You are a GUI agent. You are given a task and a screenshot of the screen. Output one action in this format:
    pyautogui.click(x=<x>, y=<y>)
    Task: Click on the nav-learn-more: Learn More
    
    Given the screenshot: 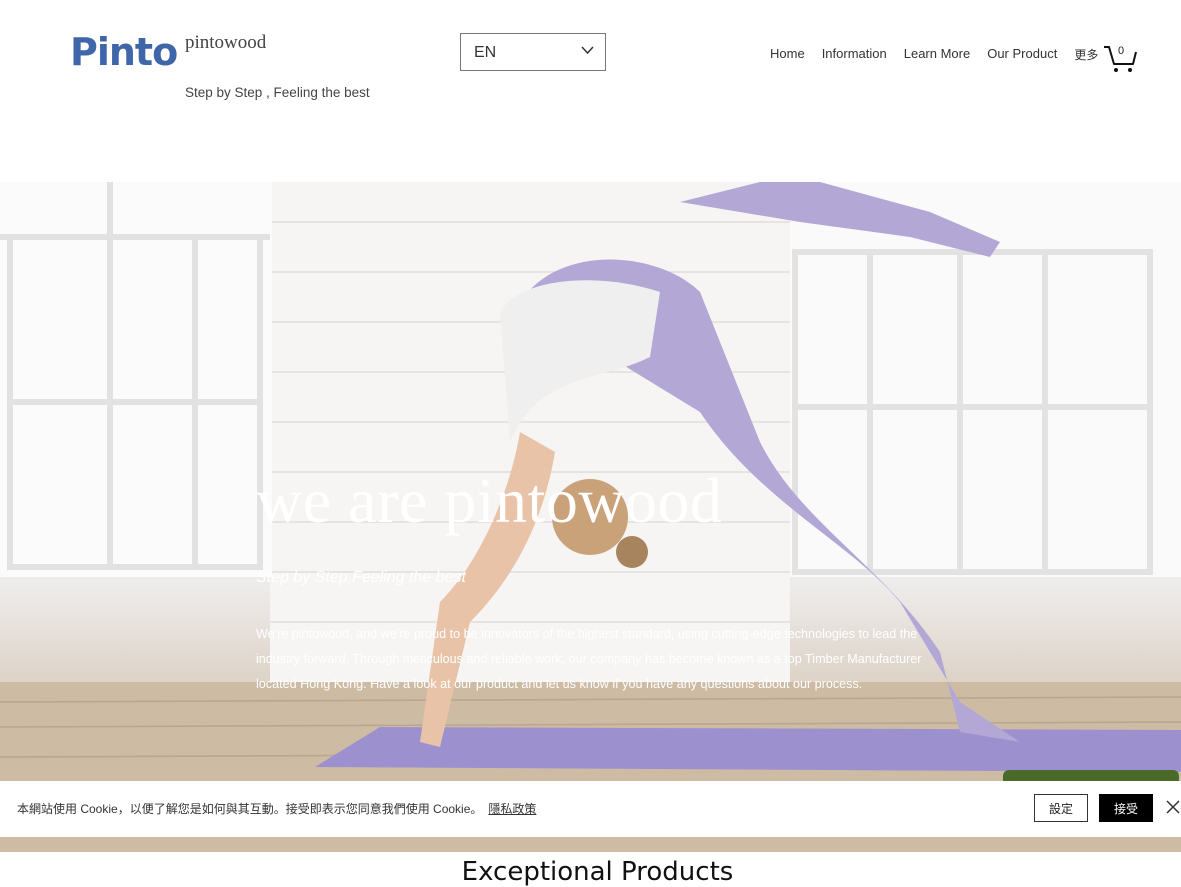 What is the action you would take?
    pyautogui.click(x=937, y=54)
    